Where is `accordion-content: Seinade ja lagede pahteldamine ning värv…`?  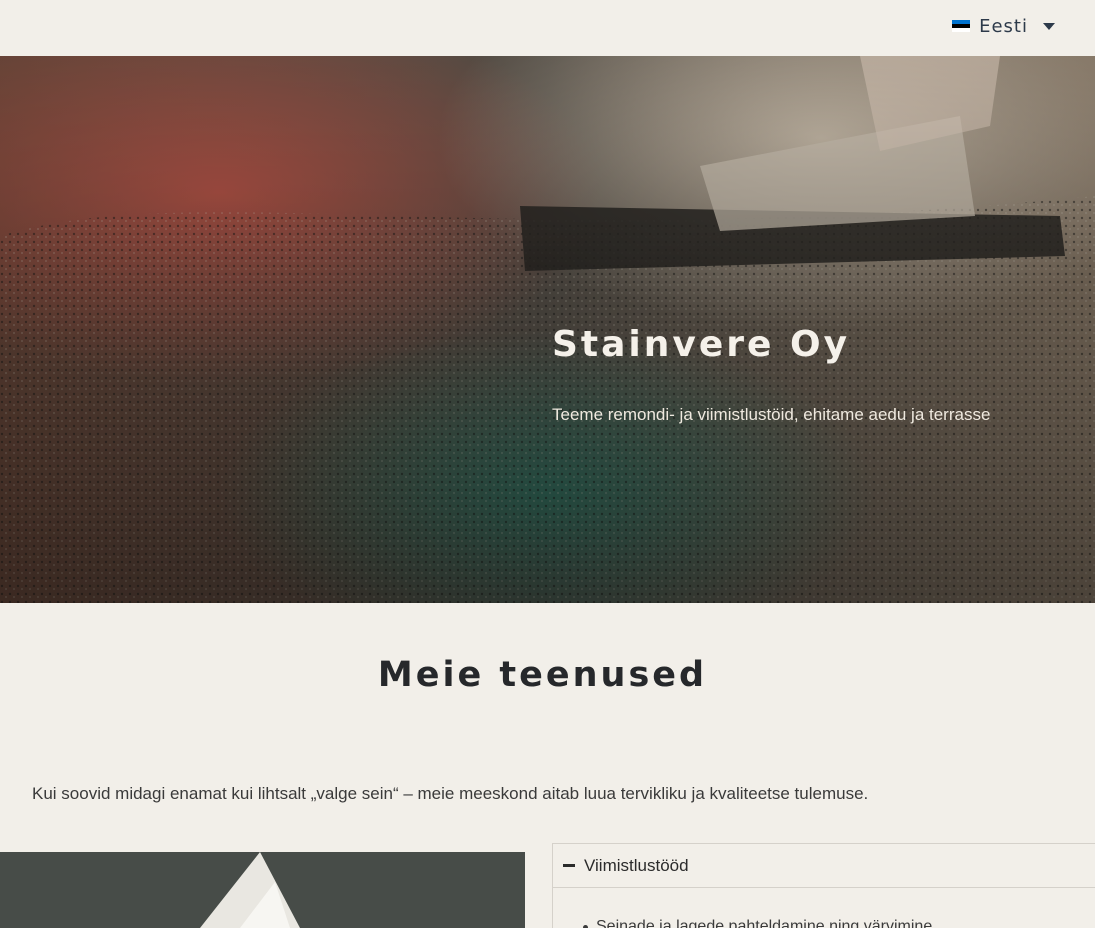
accordion-content: Seinade ja lagede pahteldamine ning värv… is located at coordinates (824, 908).